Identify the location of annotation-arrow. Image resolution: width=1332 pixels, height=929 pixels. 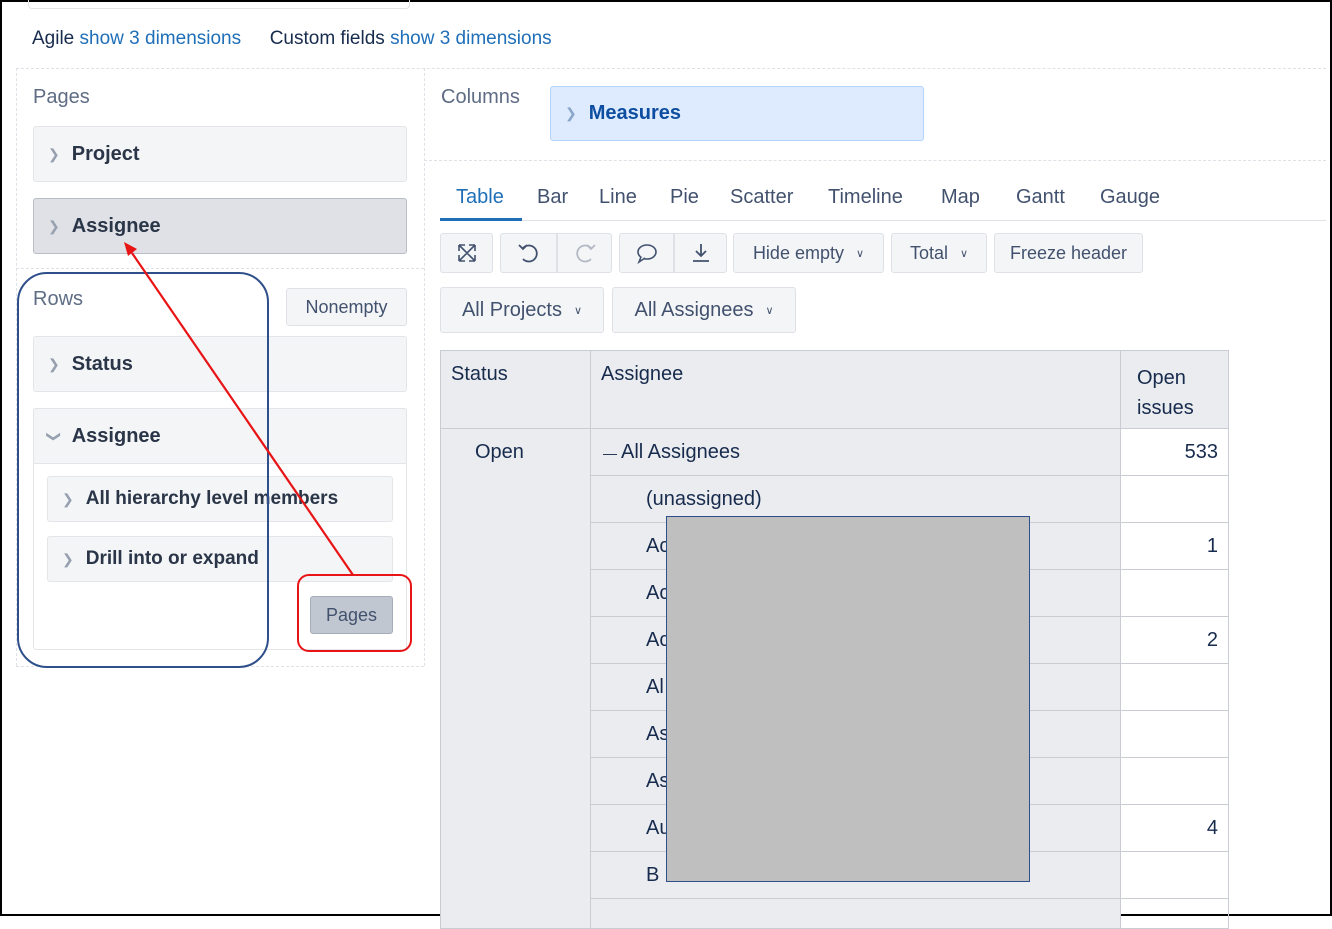
(239, 409).